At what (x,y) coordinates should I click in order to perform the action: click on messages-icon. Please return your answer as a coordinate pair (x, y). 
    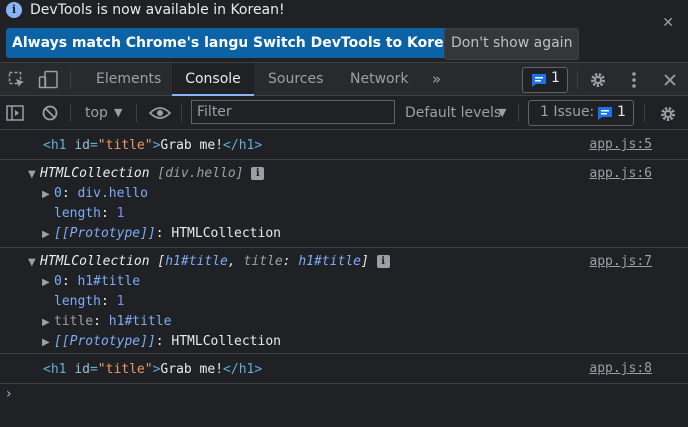
    Looking at the image, I should click on (539, 80).